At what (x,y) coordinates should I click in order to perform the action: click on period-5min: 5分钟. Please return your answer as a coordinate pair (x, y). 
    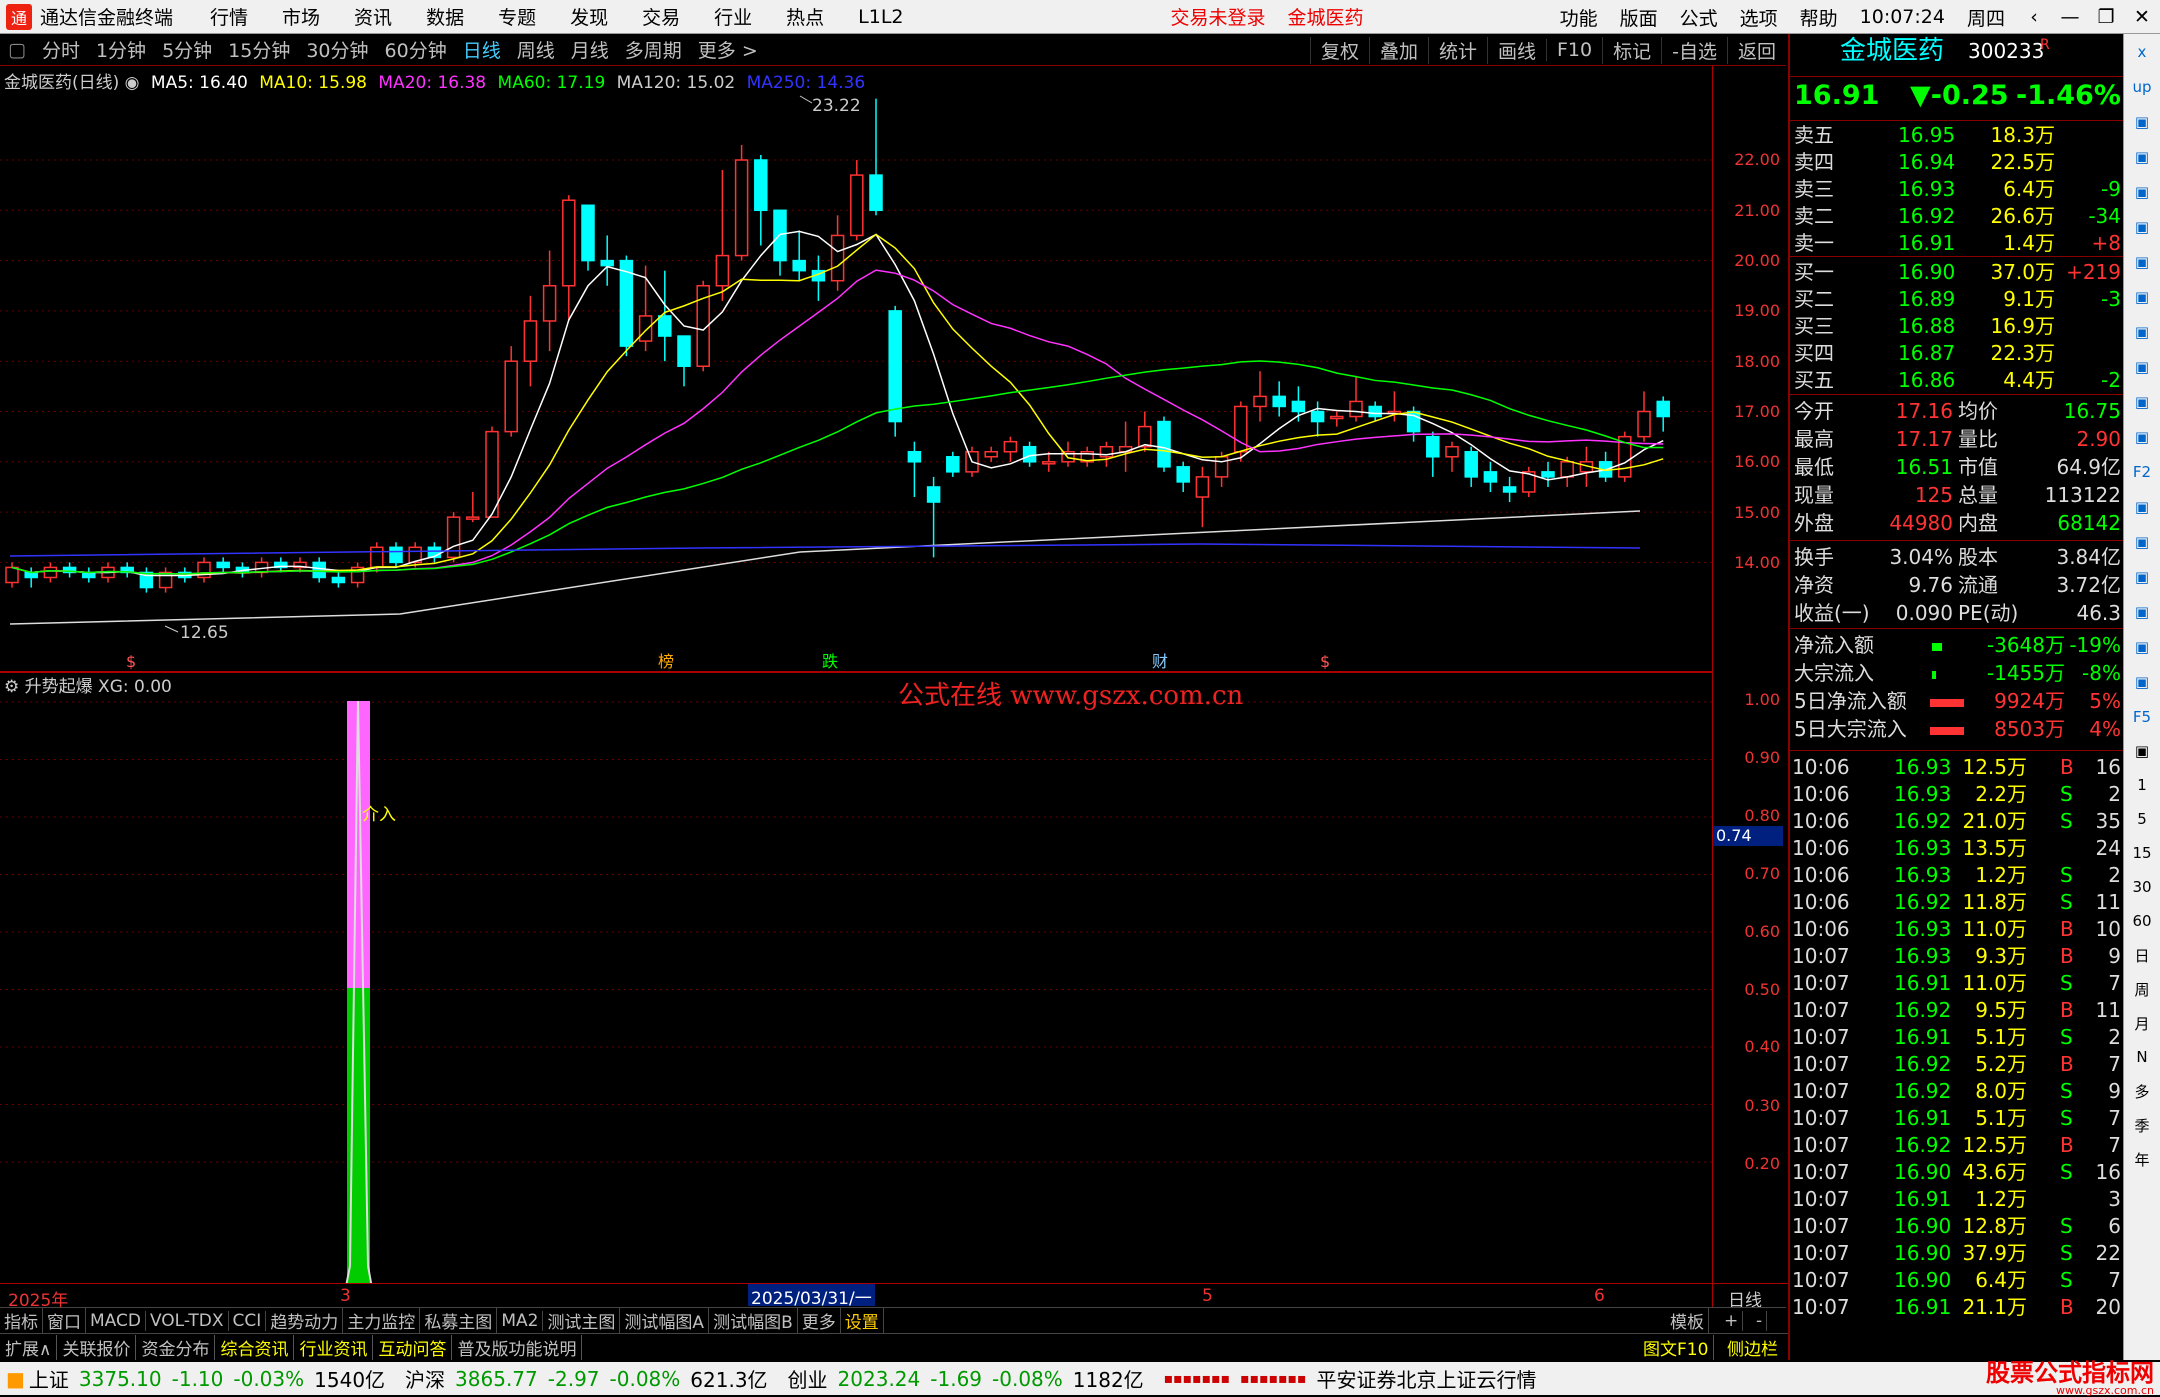
    Looking at the image, I should click on (187, 49).